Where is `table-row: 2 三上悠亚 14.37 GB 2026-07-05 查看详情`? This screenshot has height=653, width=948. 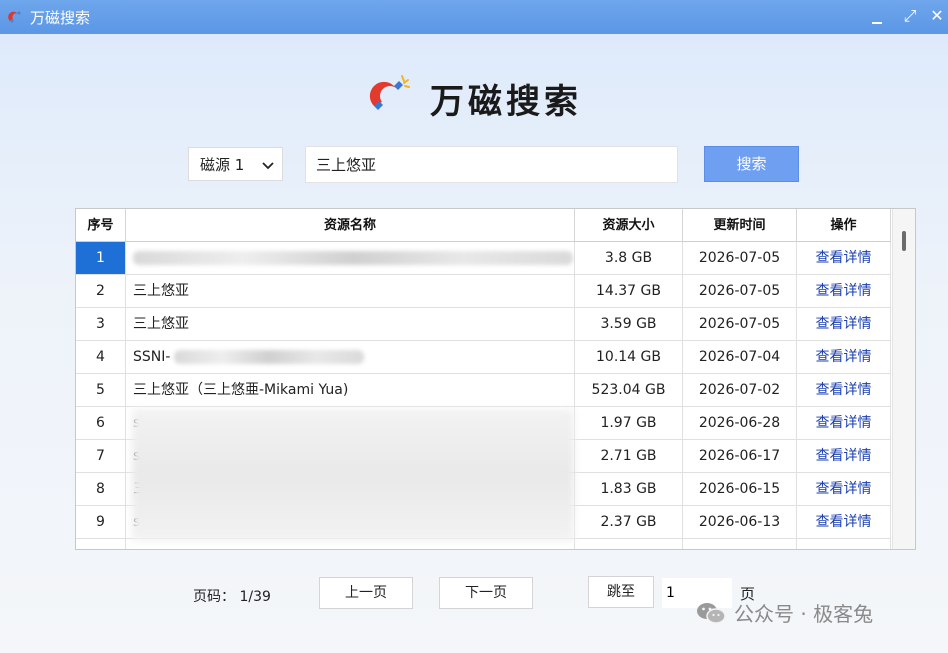
table-row: 2 三上悠亚 14.37 GB 2026-07-05 查看详情 is located at coordinates (483, 291).